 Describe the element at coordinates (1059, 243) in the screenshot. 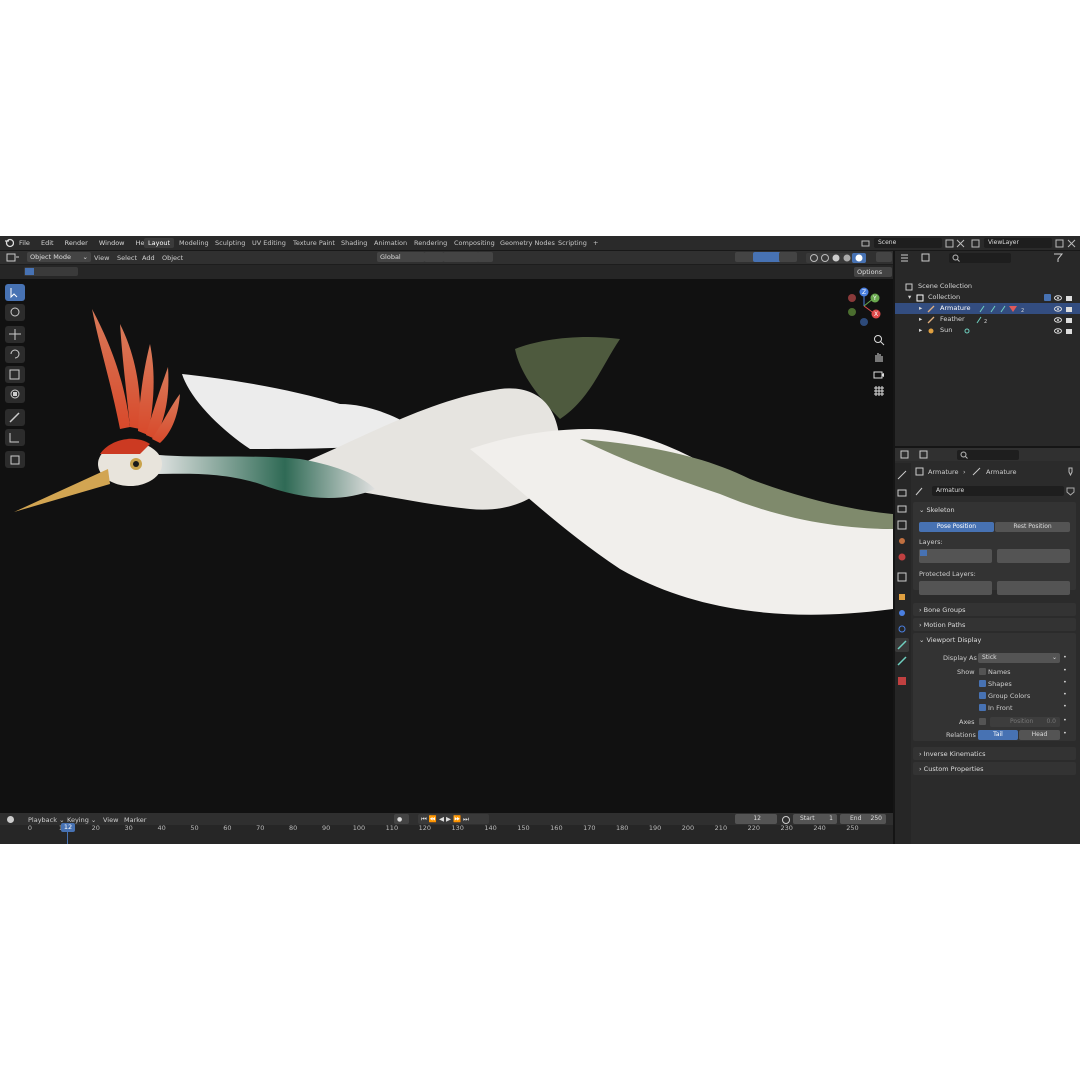

I see `new-view-layer-icon` at that location.